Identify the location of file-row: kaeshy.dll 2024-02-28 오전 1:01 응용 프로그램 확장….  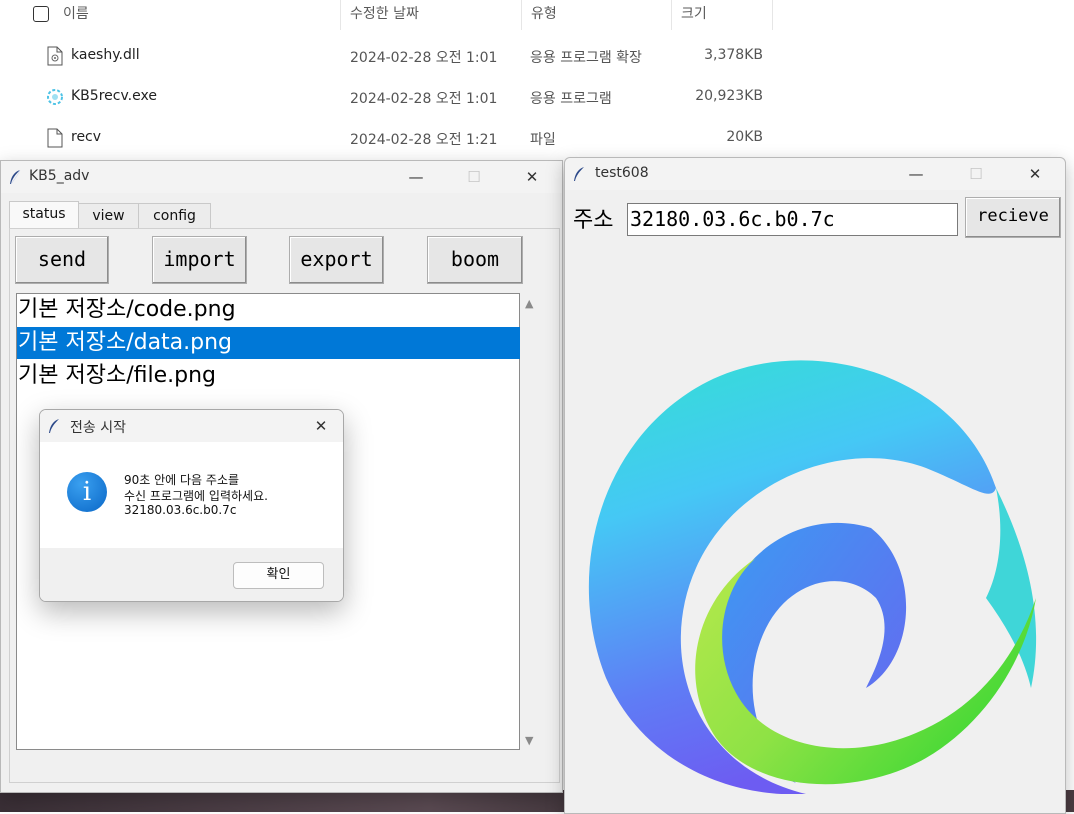
(387, 56).